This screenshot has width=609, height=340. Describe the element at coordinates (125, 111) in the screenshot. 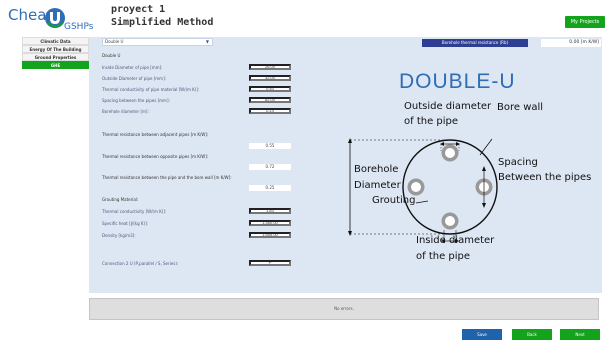

I see `field-label: Borehole diameter [m]:` at that location.